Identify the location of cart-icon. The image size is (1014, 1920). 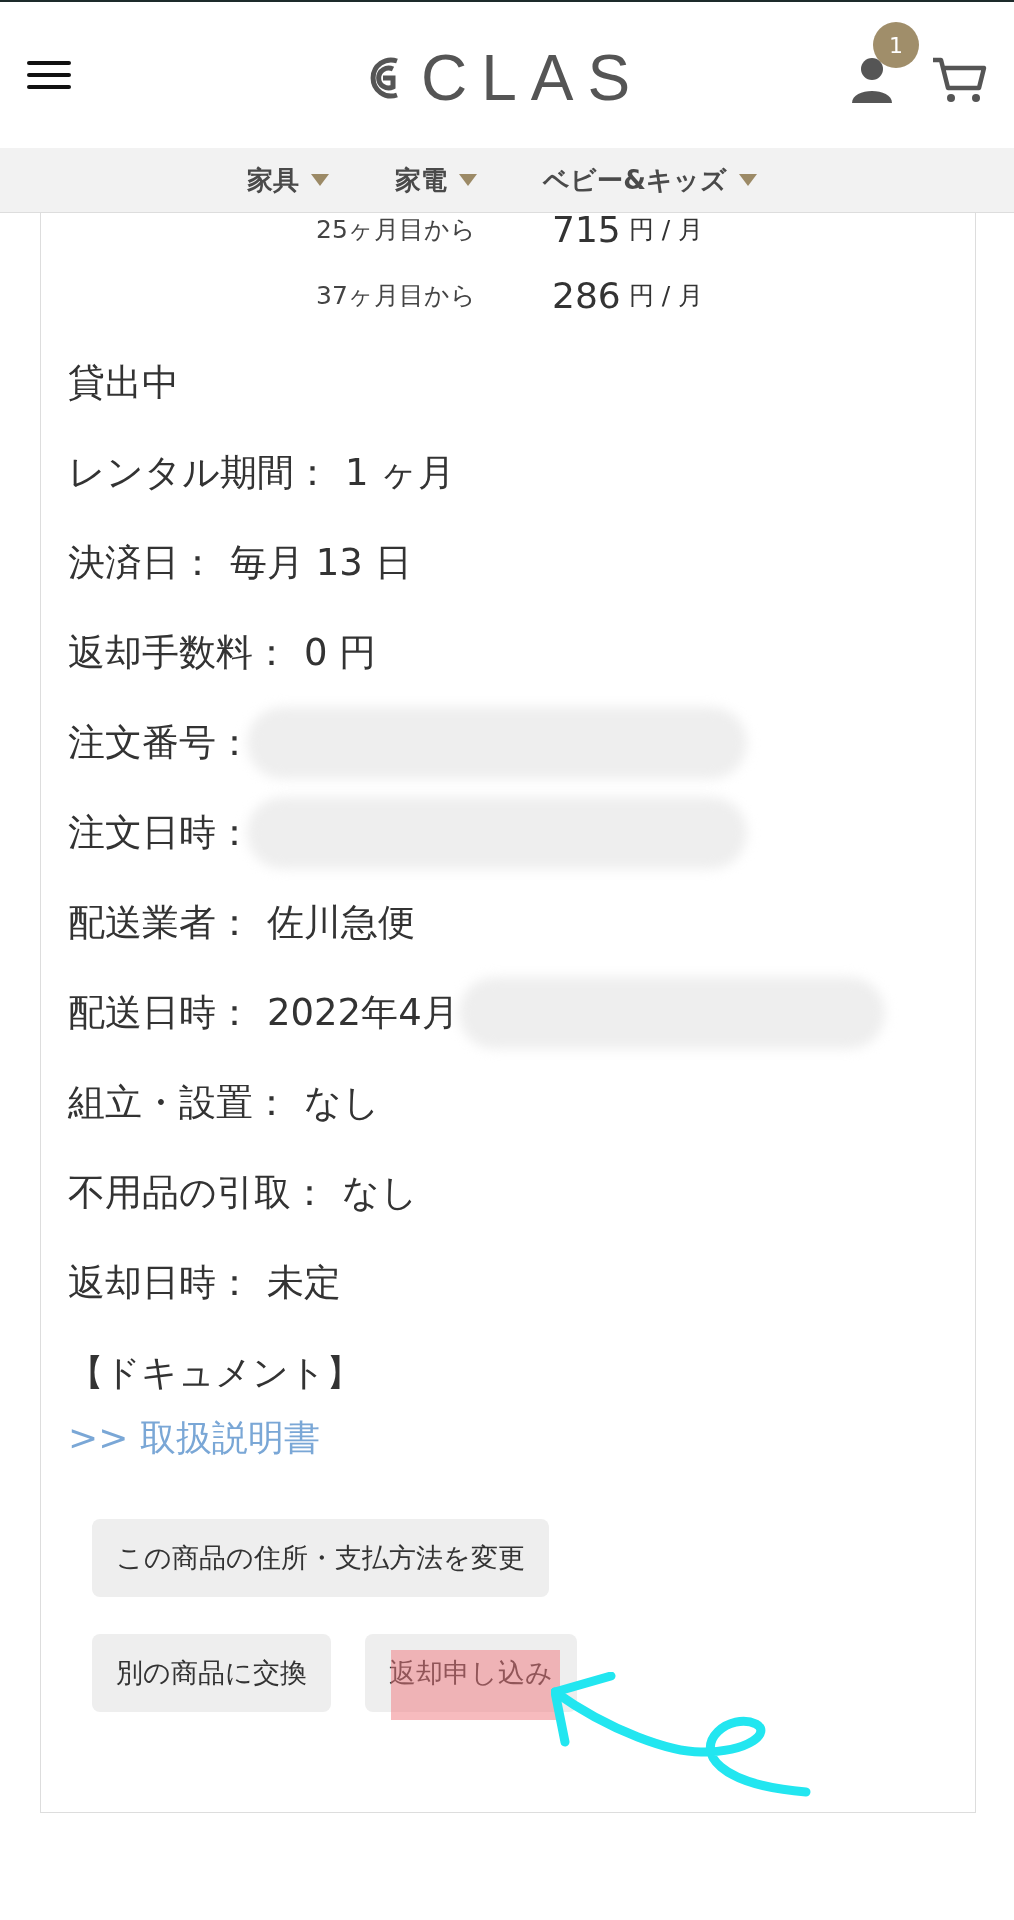
(959, 80).